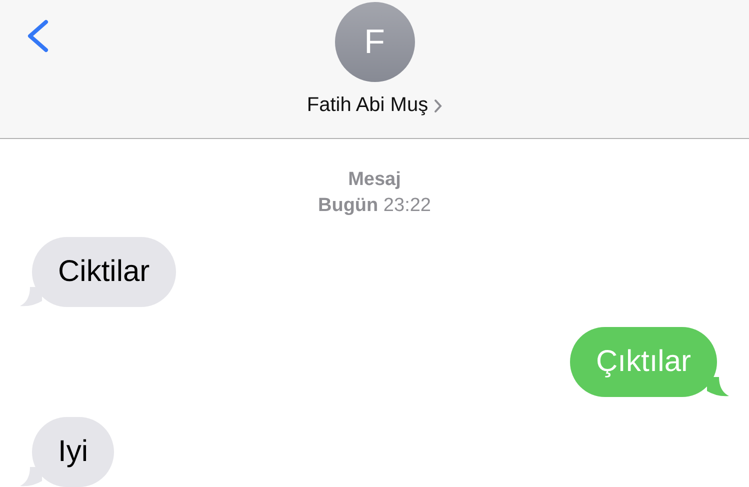 The image size is (749, 487). Describe the element at coordinates (374, 180) in the screenshot. I see `service-label: Mesaj` at that location.